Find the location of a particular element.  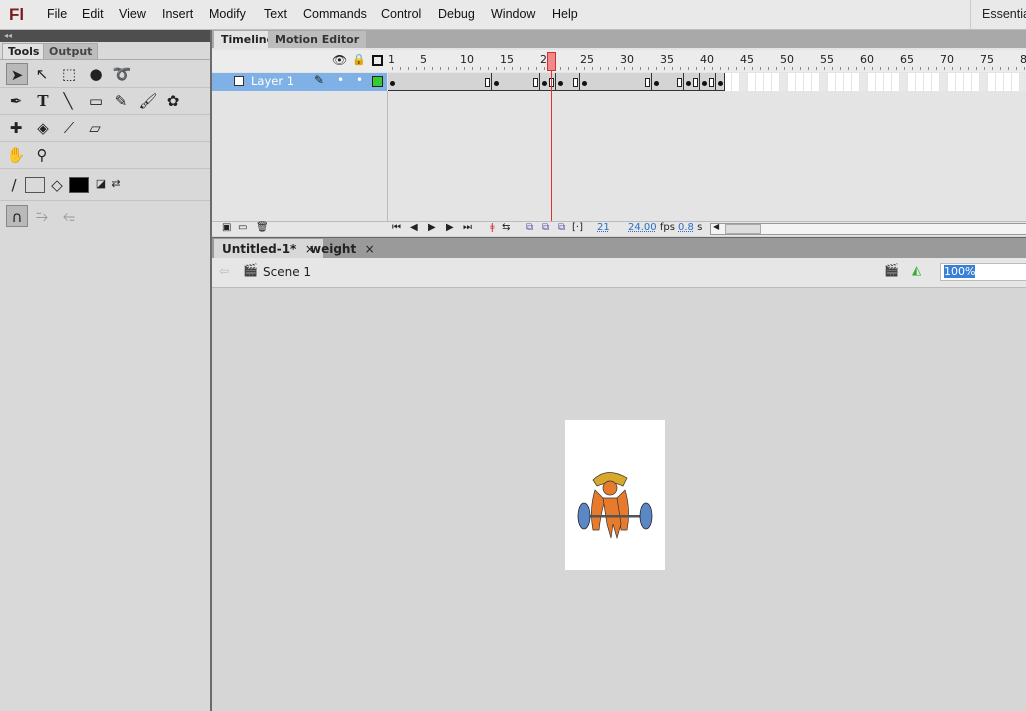

tab-output: Output is located at coordinates (71, 51).